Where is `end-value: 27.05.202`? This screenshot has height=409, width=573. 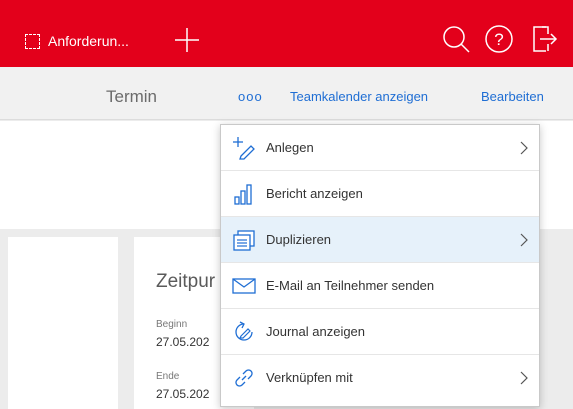 end-value: 27.05.202 is located at coordinates (183, 394).